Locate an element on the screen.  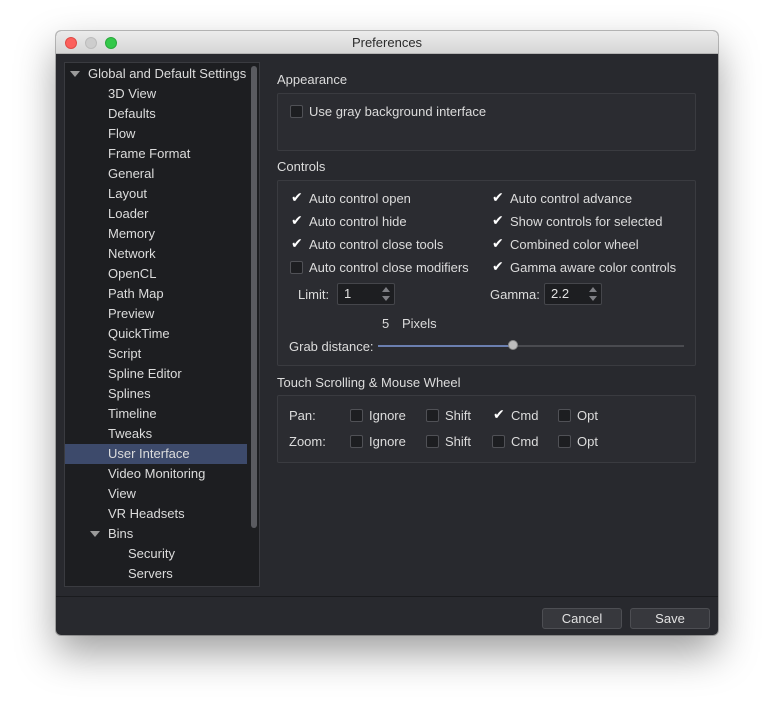
sidebar-item-servers: Servers is located at coordinates (156, 574).